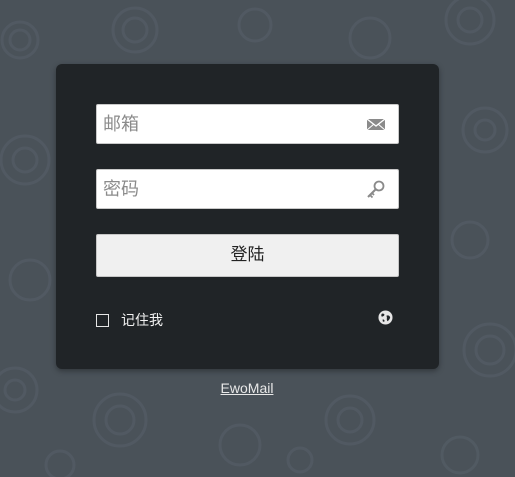  I want to click on email-input, so click(230, 124).